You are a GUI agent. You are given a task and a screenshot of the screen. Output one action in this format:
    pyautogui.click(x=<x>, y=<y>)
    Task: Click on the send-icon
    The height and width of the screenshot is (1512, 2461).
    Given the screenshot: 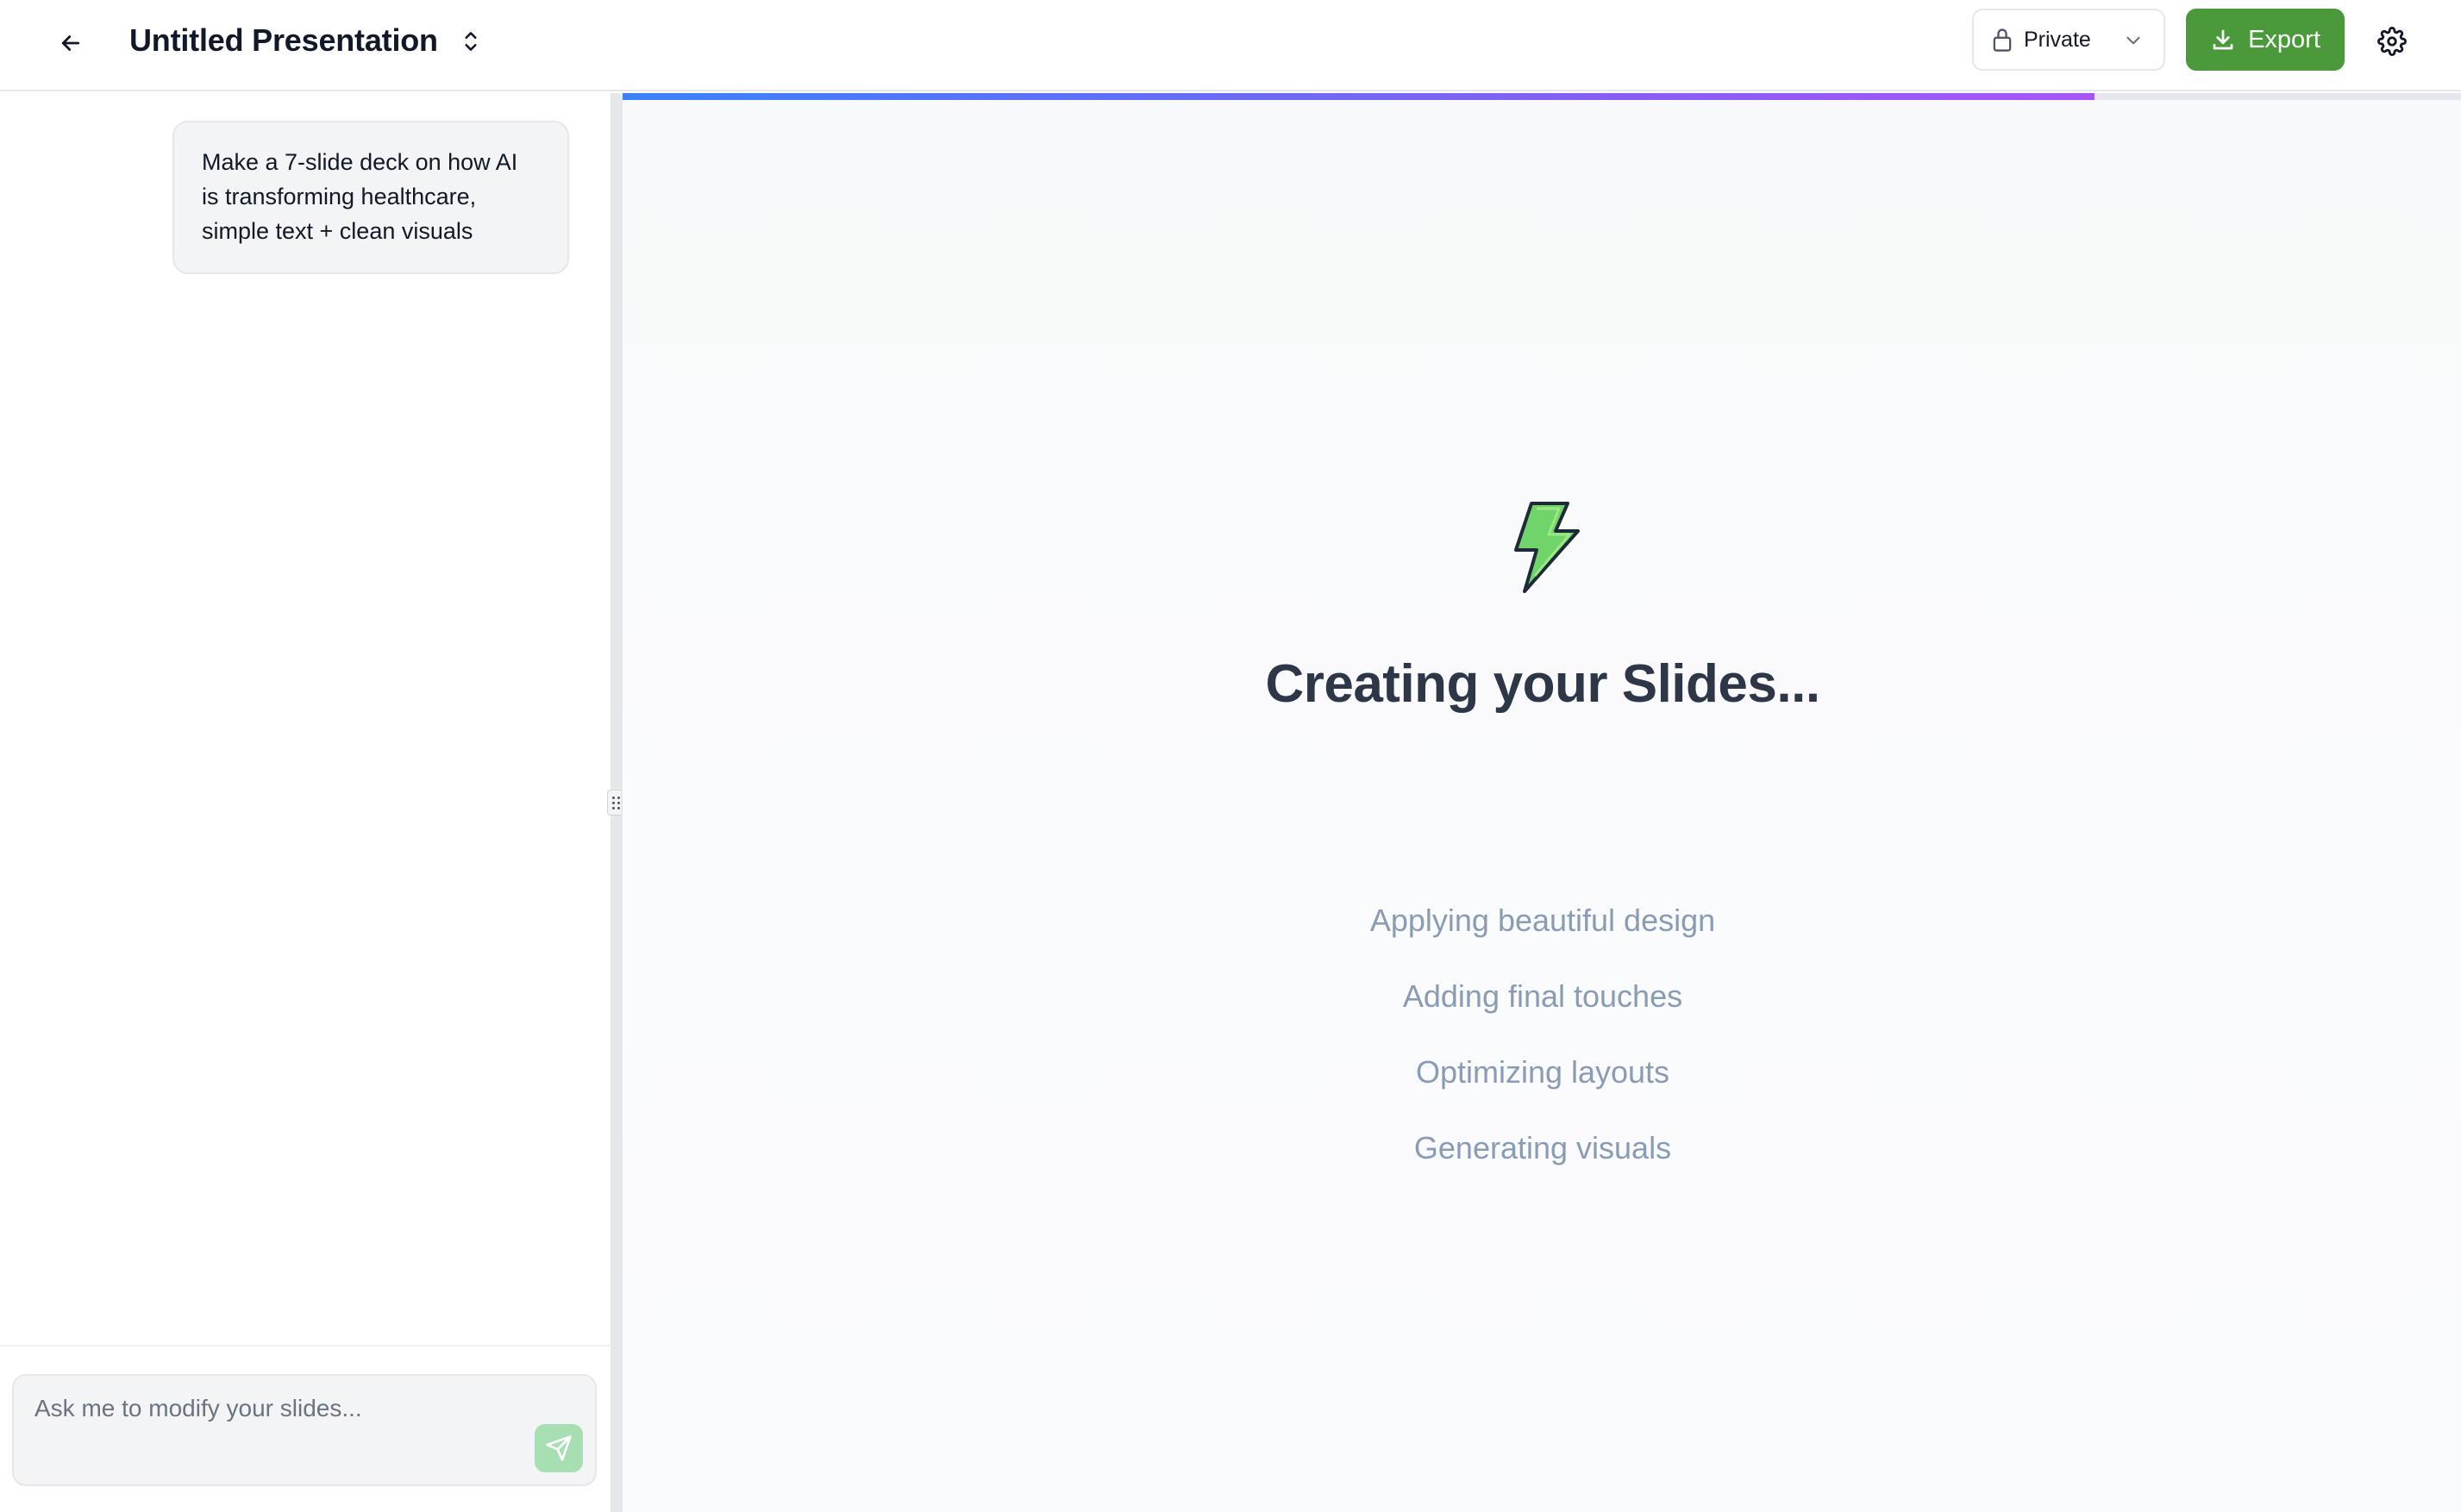 What is the action you would take?
    pyautogui.click(x=559, y=1448)
    